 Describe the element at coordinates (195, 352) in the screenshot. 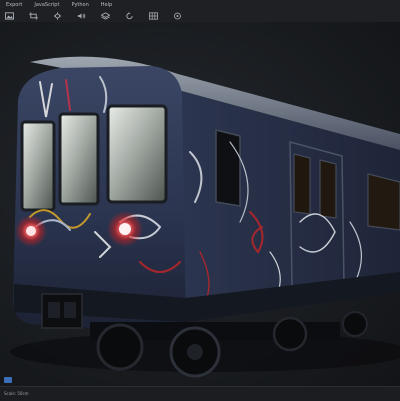

I see `wheel-1-hub` at that location.